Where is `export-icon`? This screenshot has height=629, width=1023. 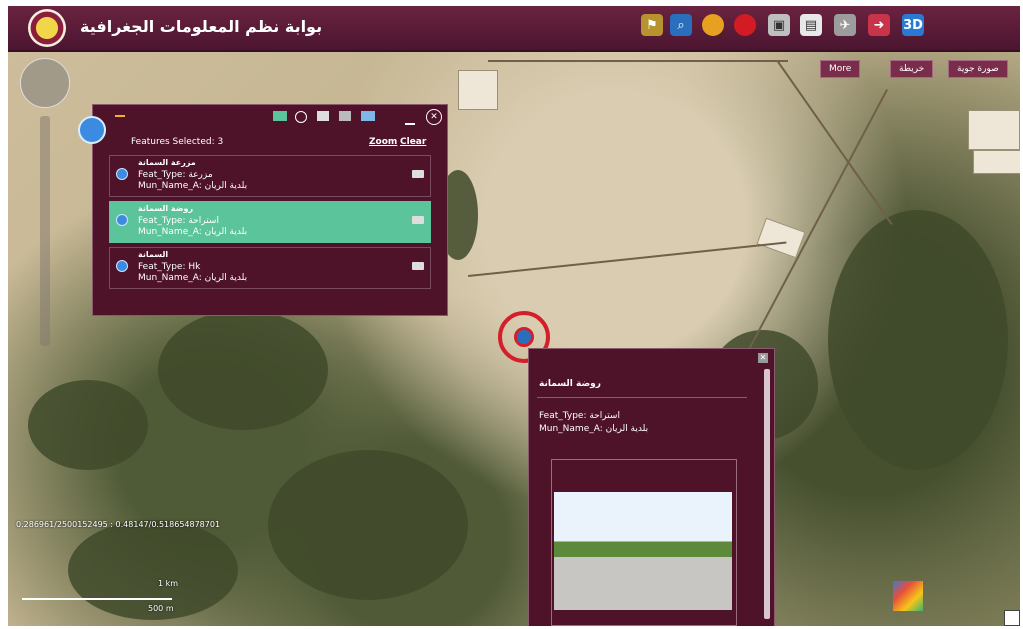 export-icon is located at coordinates (345, 116).